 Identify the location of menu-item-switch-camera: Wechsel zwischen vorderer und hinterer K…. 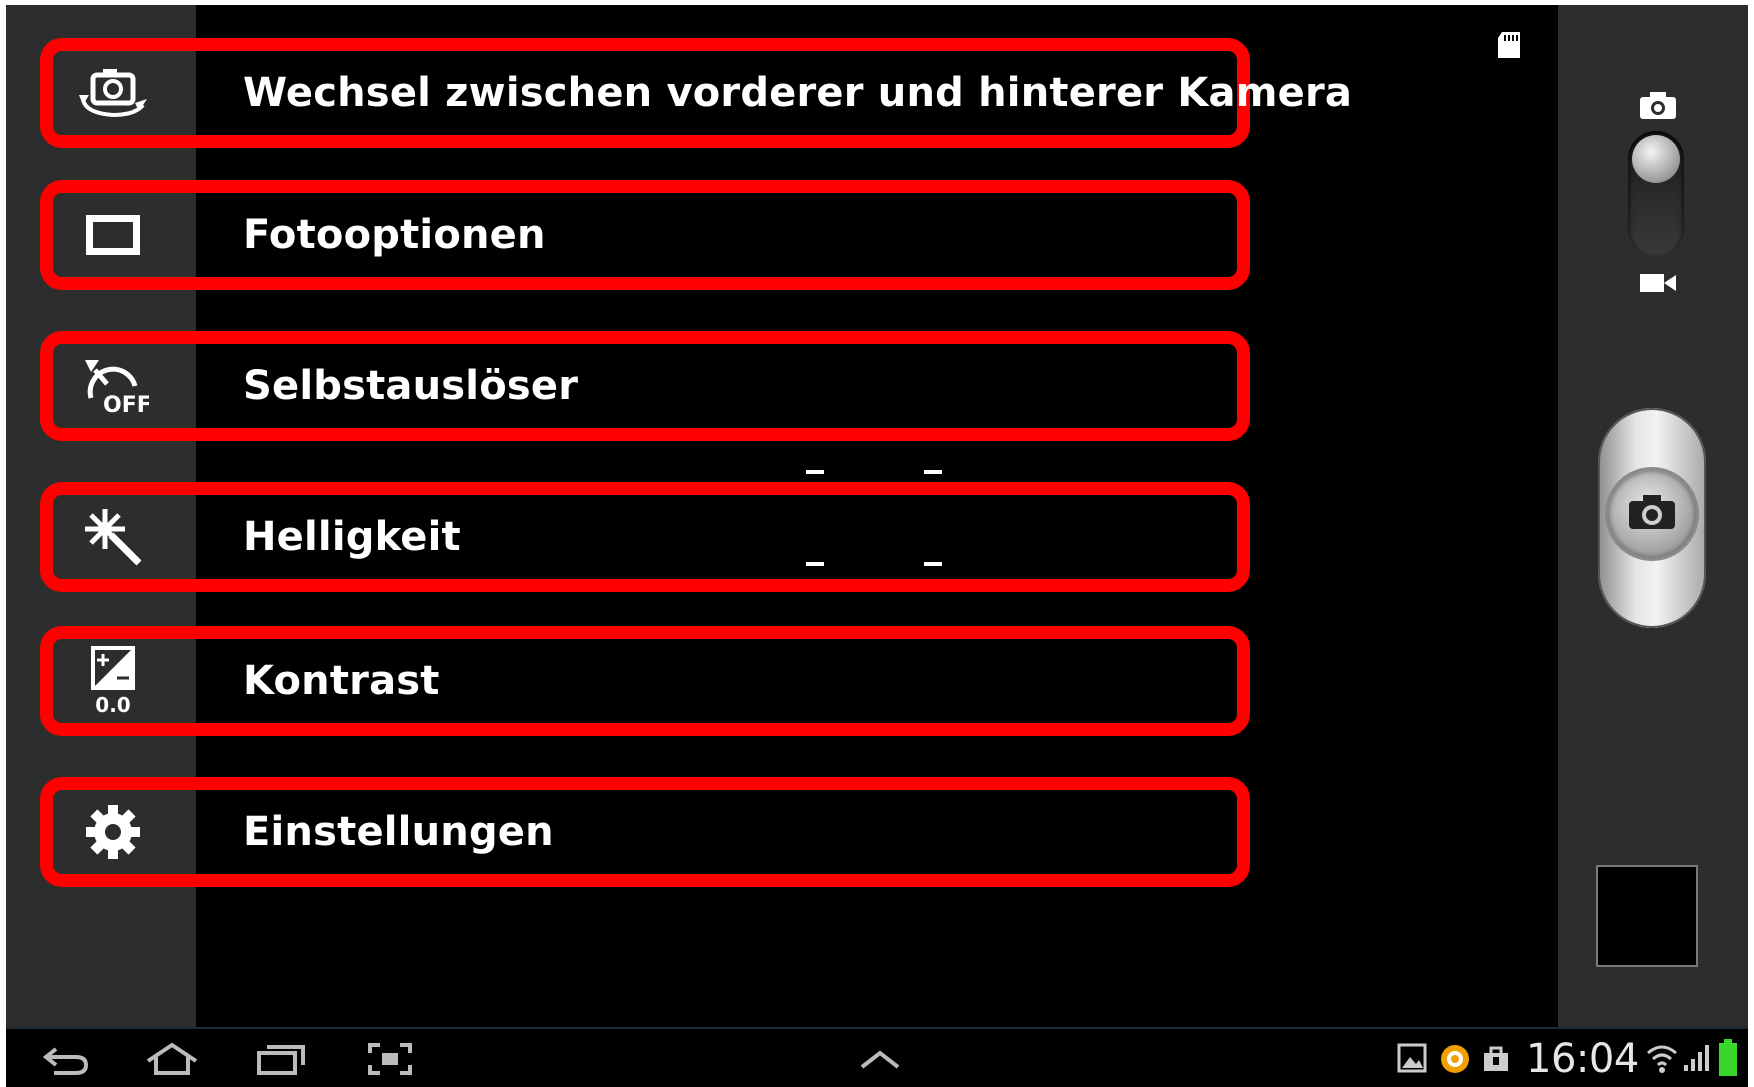
(696, 93).